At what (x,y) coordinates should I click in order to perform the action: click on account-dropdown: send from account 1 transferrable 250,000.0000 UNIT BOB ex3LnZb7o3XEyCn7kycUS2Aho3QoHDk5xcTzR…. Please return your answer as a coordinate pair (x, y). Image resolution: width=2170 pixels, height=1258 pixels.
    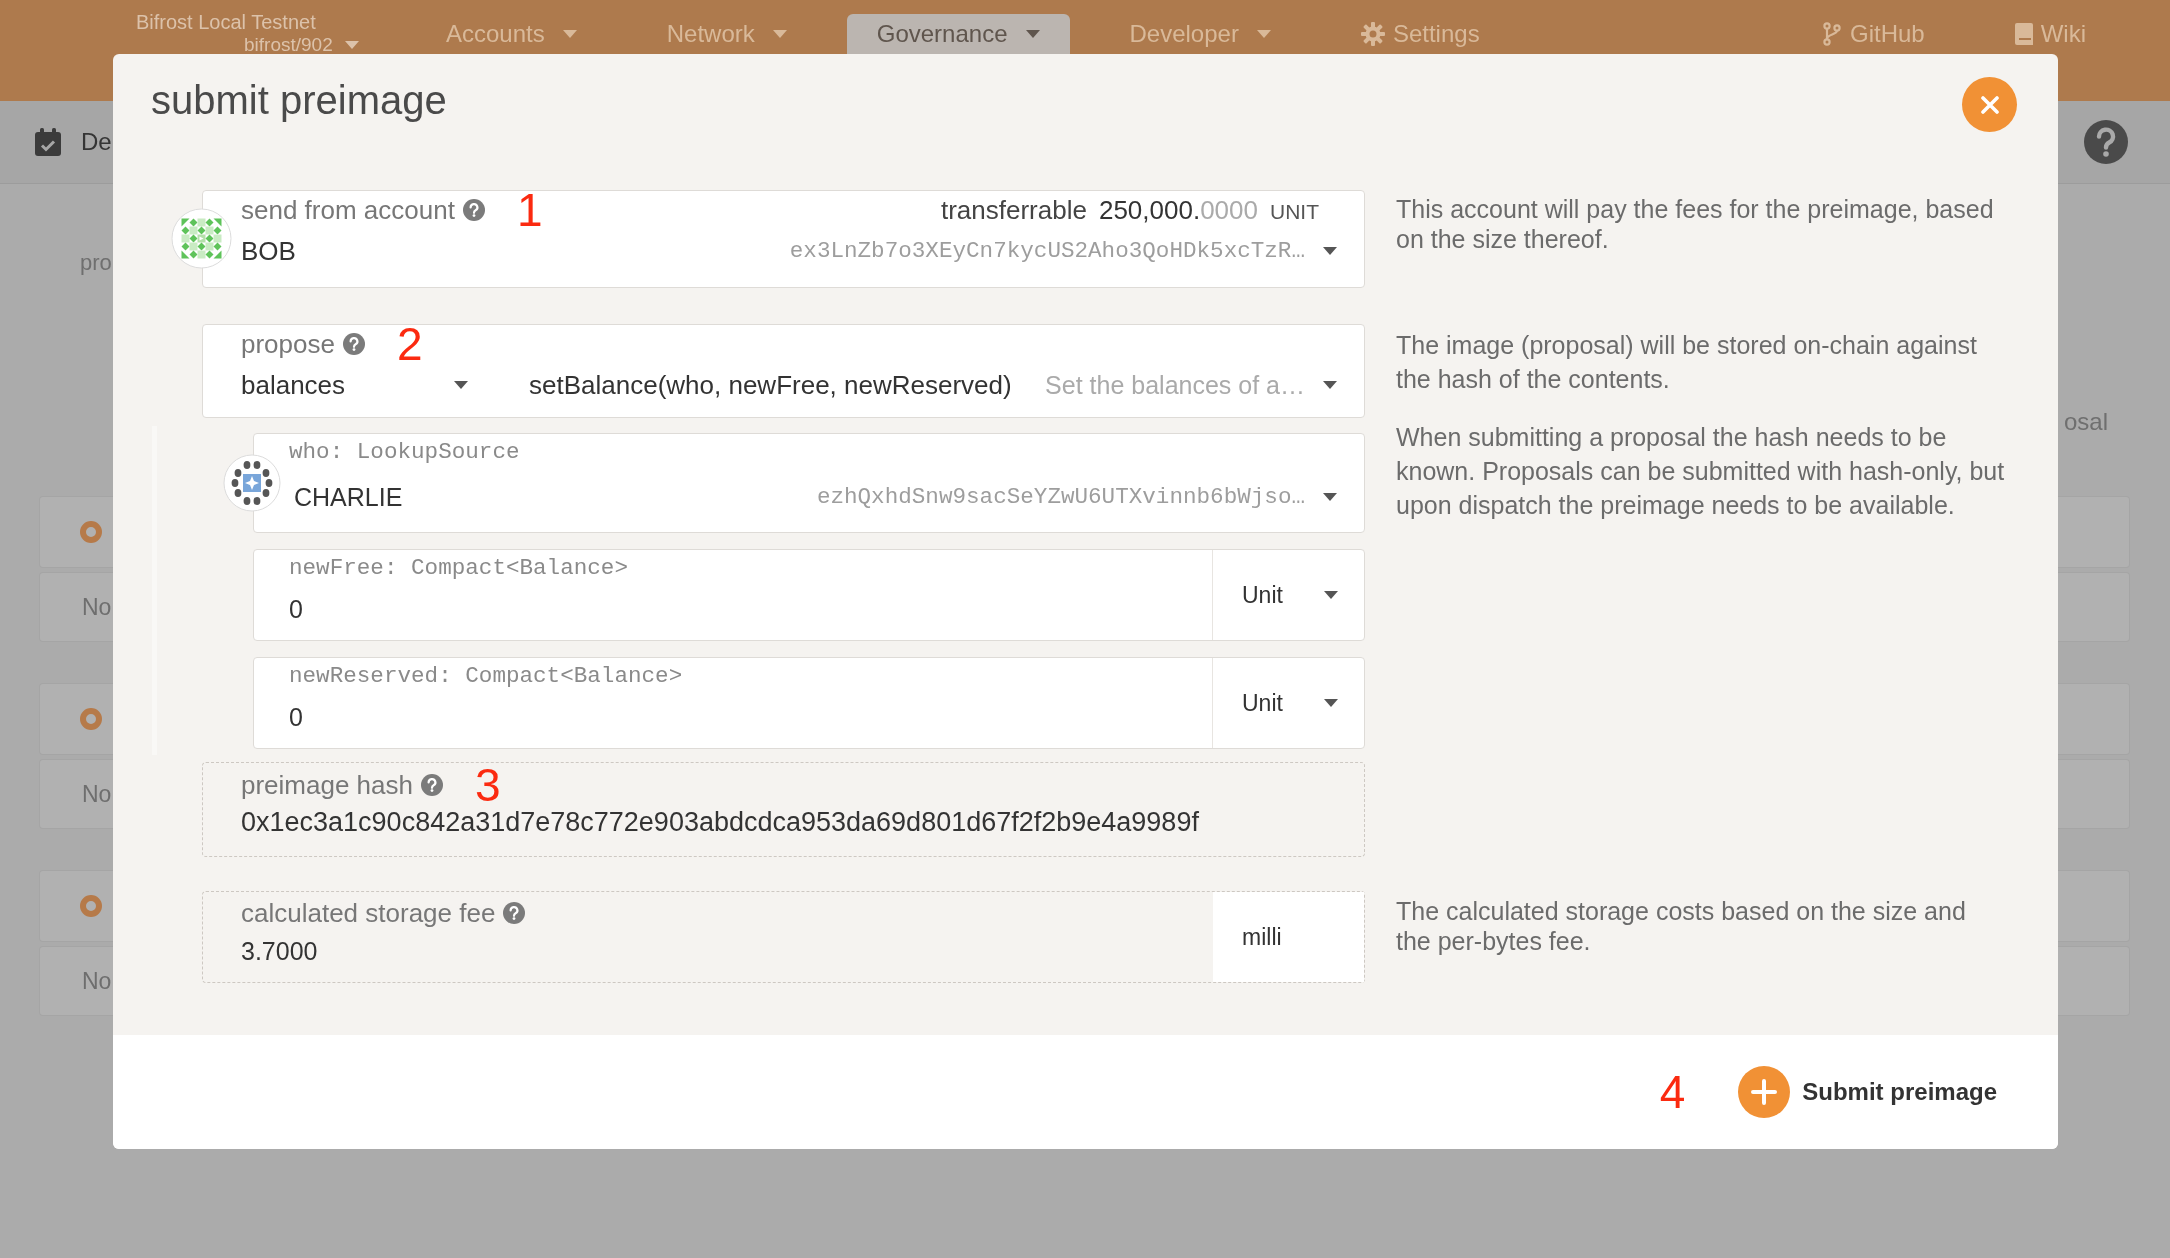
    Looking at the image, I should click on (783, 239).